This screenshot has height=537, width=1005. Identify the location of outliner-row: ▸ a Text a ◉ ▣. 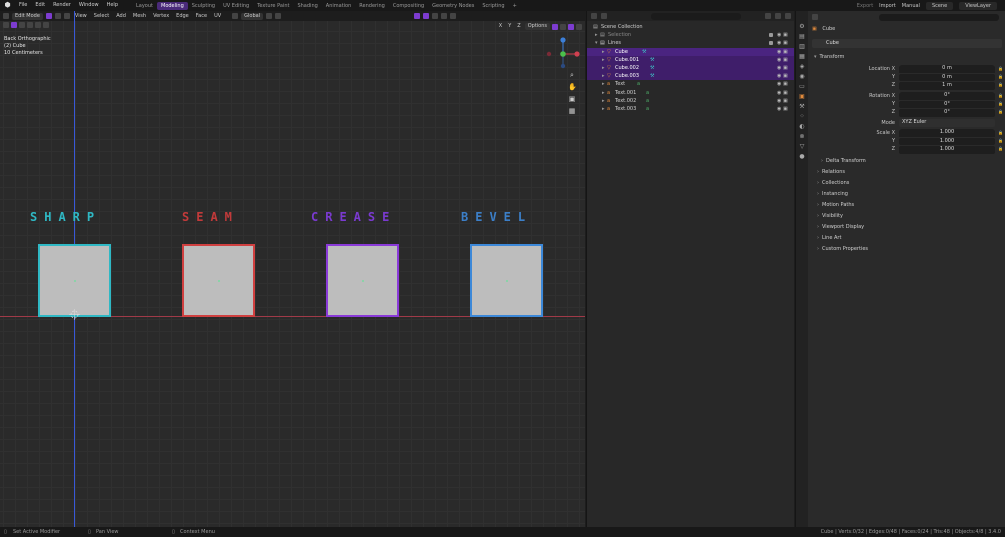
(690, 84).